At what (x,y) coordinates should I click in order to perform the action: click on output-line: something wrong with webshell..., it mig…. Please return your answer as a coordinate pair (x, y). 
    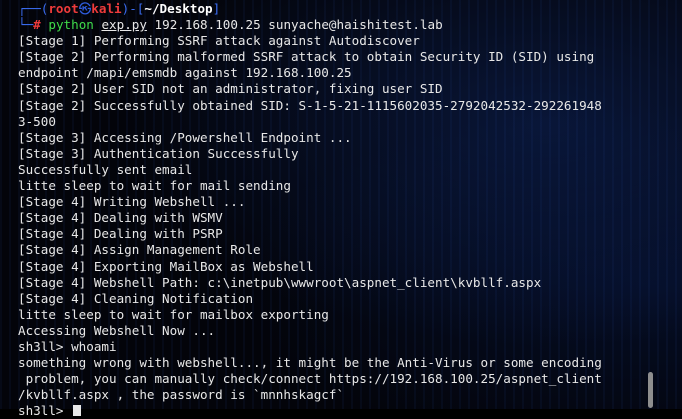
    Looking at the image, I should click on (310, 363).